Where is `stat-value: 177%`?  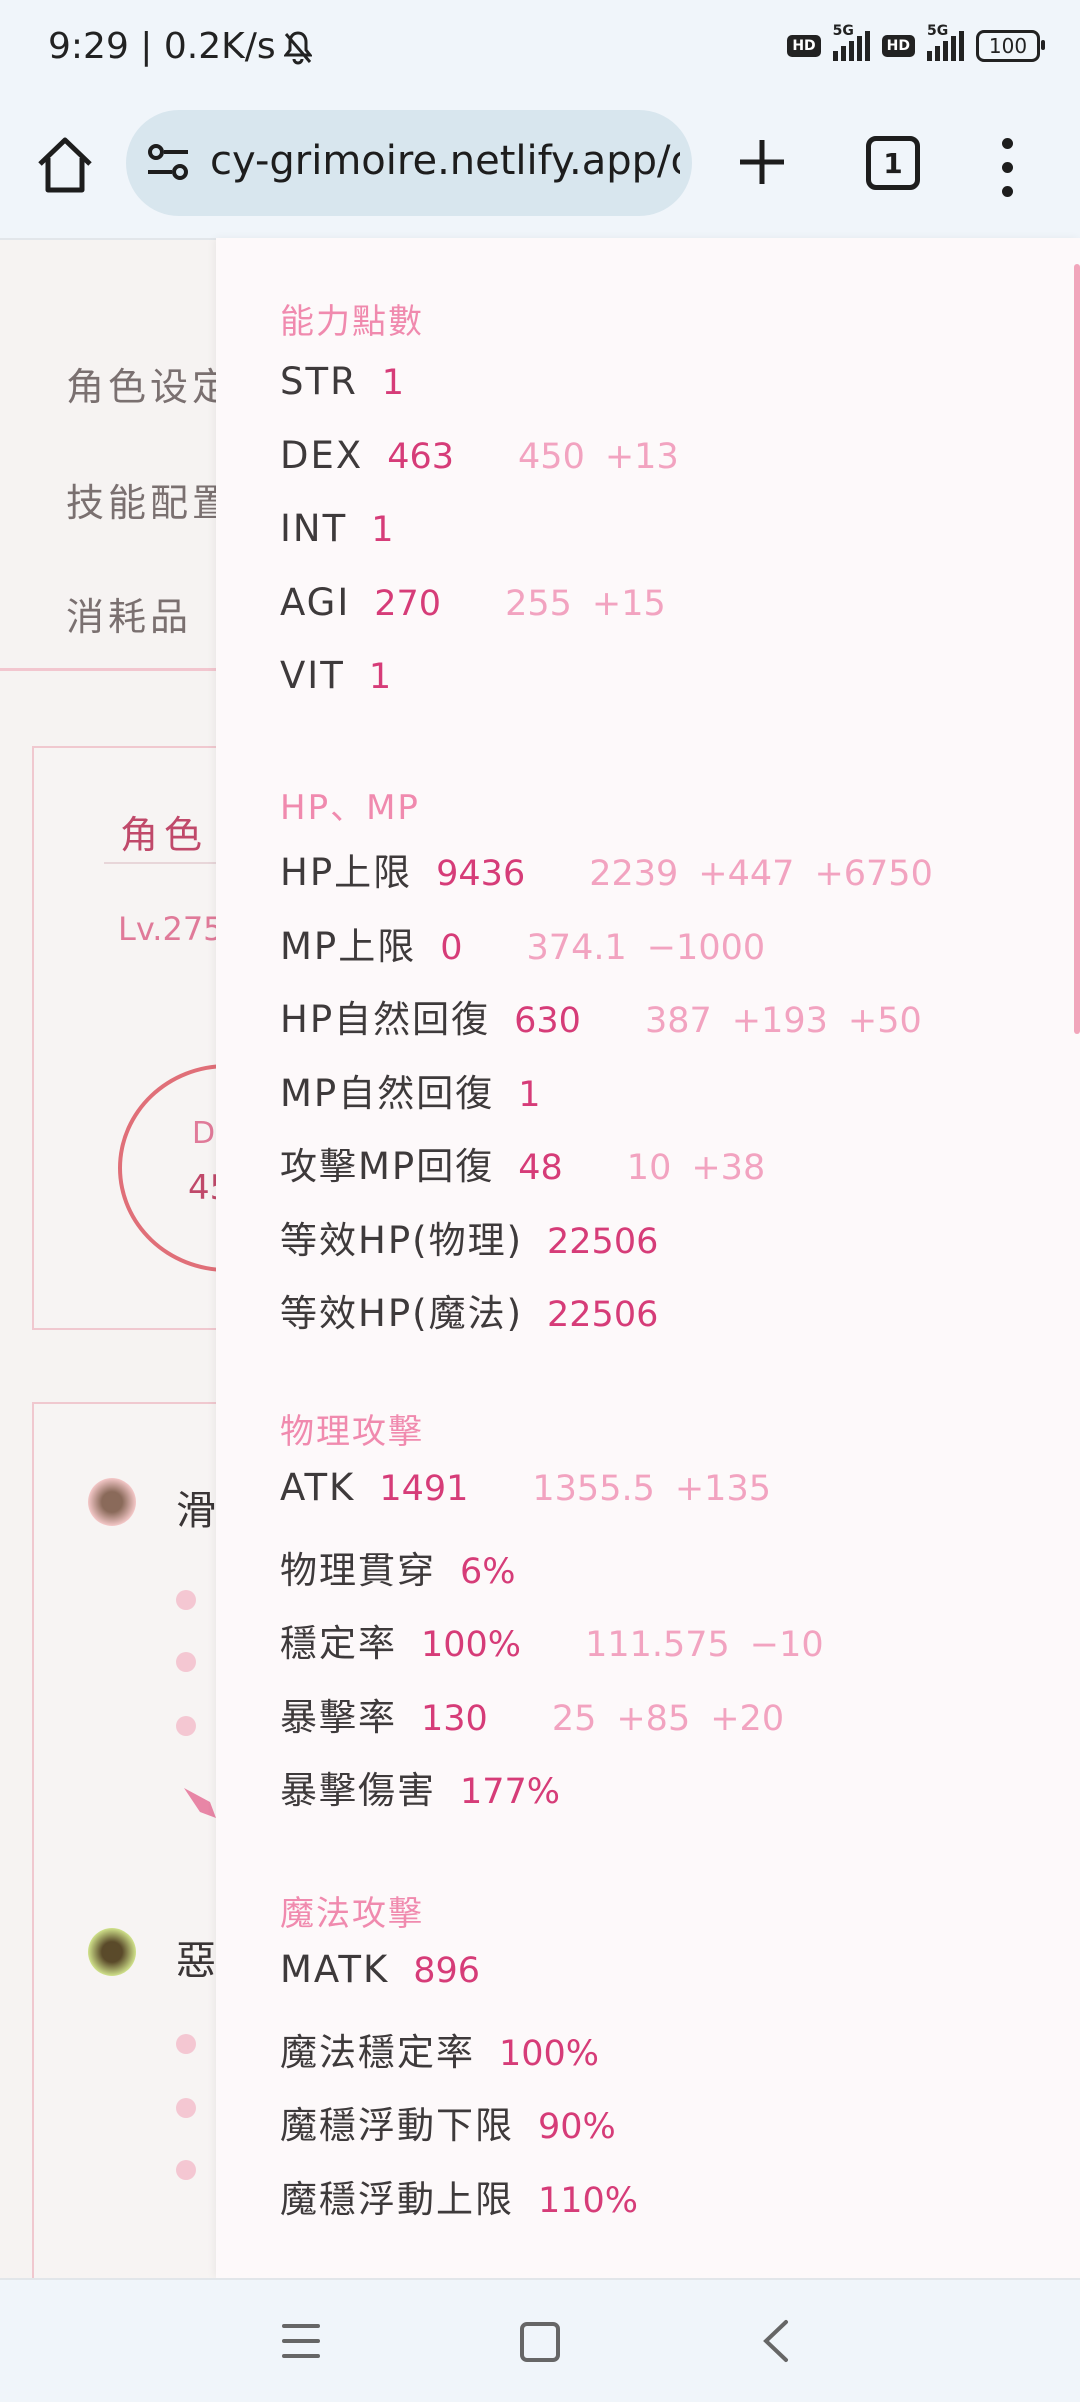 stat-value: 177% is located at coordinates (510, 1792).